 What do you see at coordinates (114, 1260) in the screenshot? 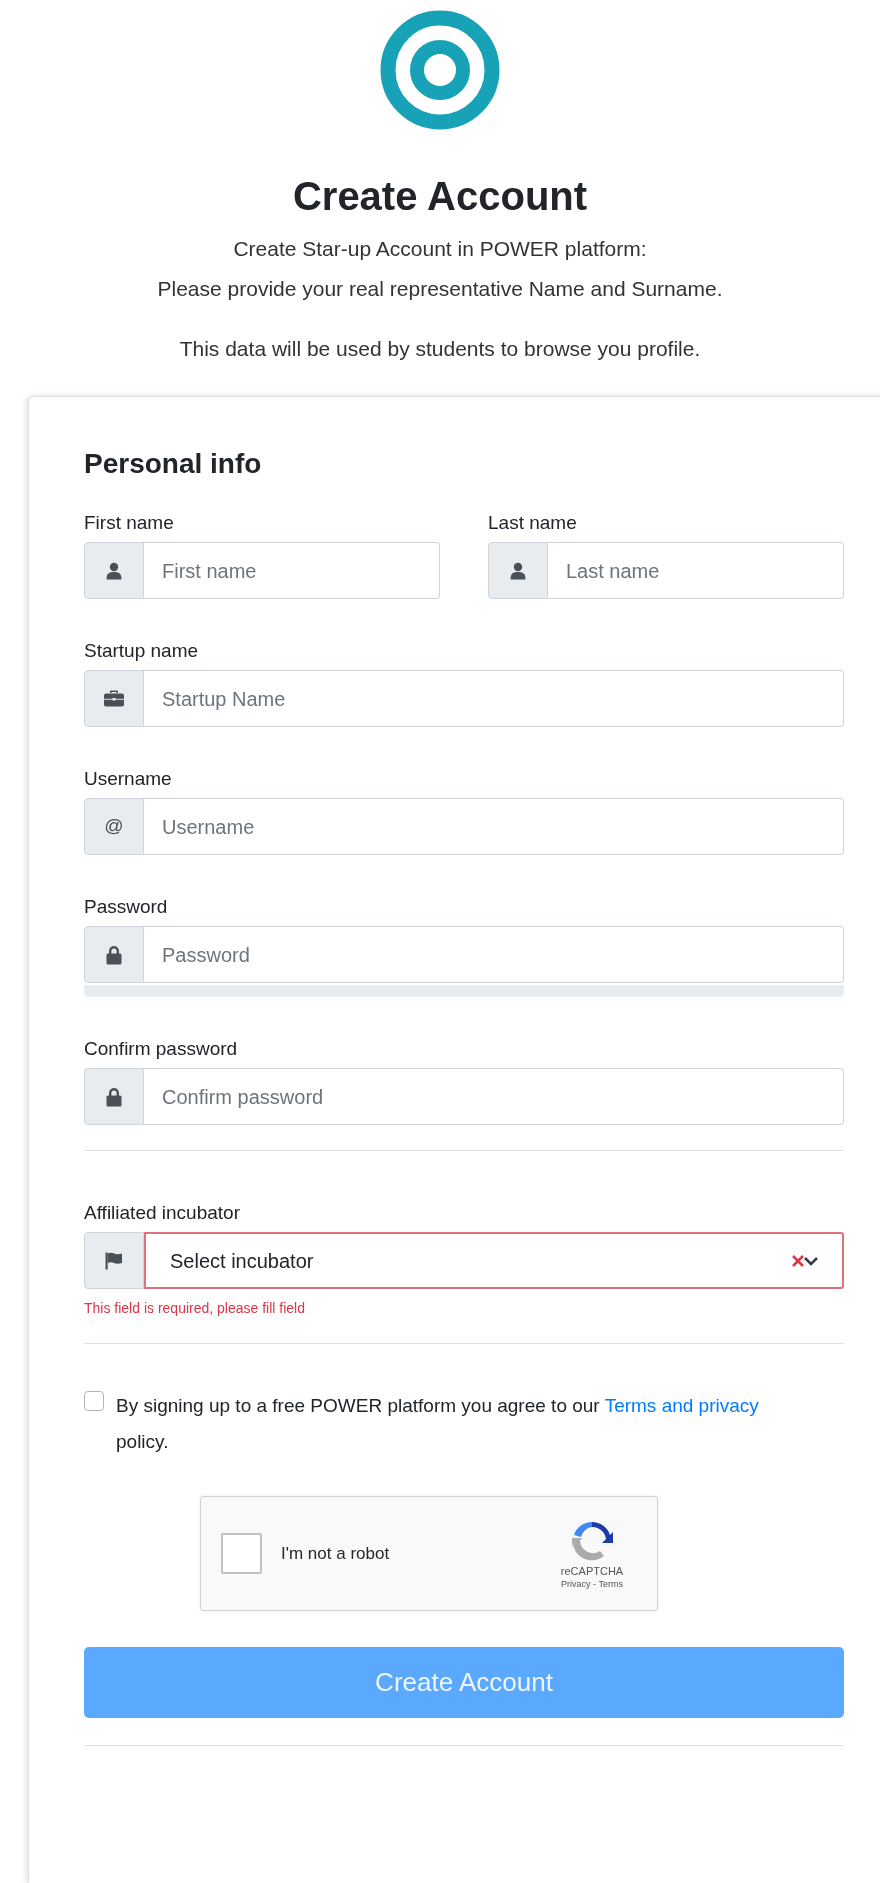
I see `flag-icon` at bounding box center [114, 1260].